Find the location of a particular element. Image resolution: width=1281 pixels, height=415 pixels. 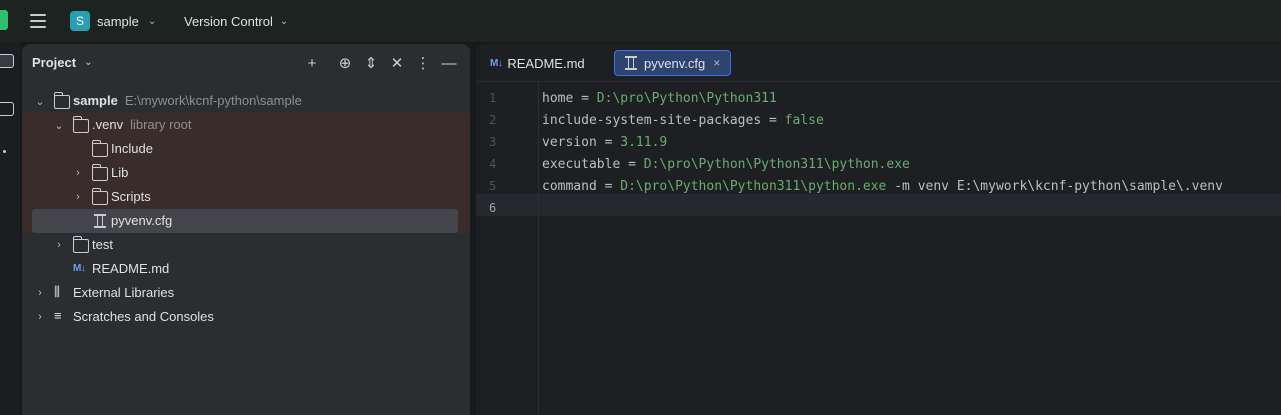

options-menu-icon: ⋮ is located at coordinates (423, 63).